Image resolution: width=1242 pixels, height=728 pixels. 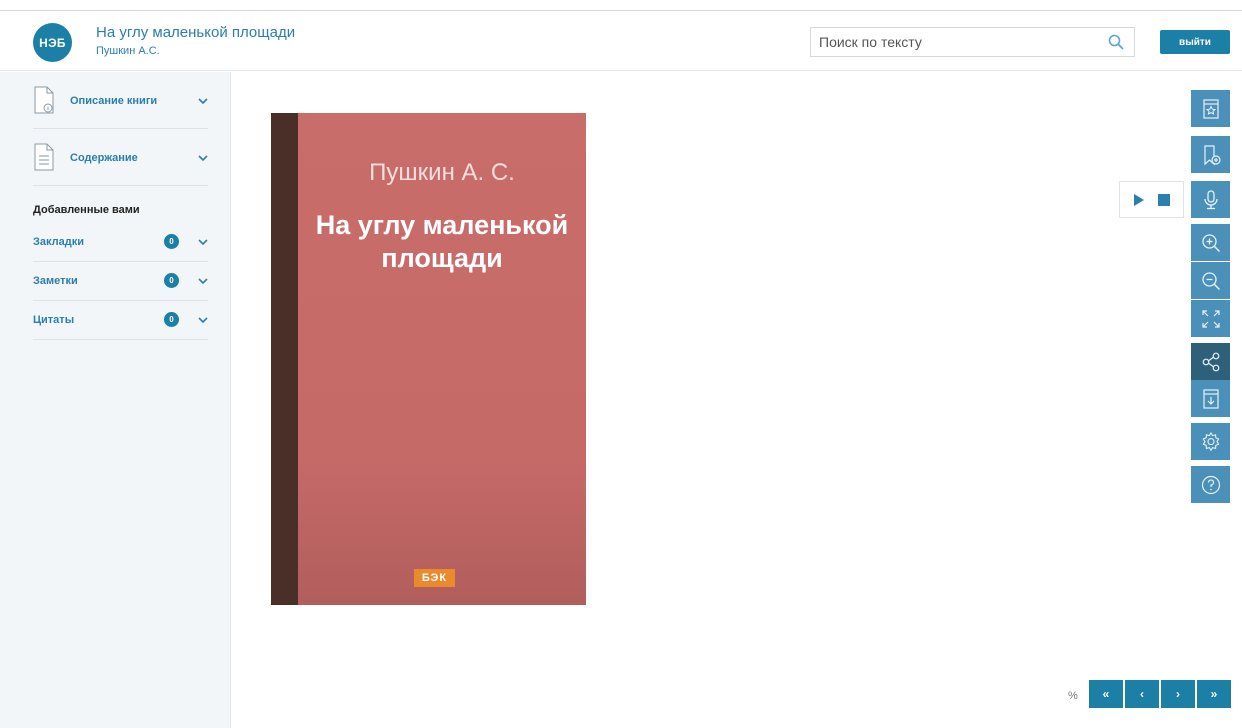 I want to click on book-title: На углу маленькой площади, so click(x=196, y=32).